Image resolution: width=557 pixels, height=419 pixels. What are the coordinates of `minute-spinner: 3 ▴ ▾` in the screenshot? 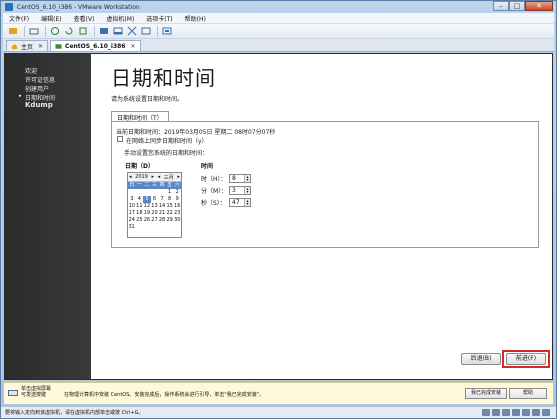 It's located at (240, 190).